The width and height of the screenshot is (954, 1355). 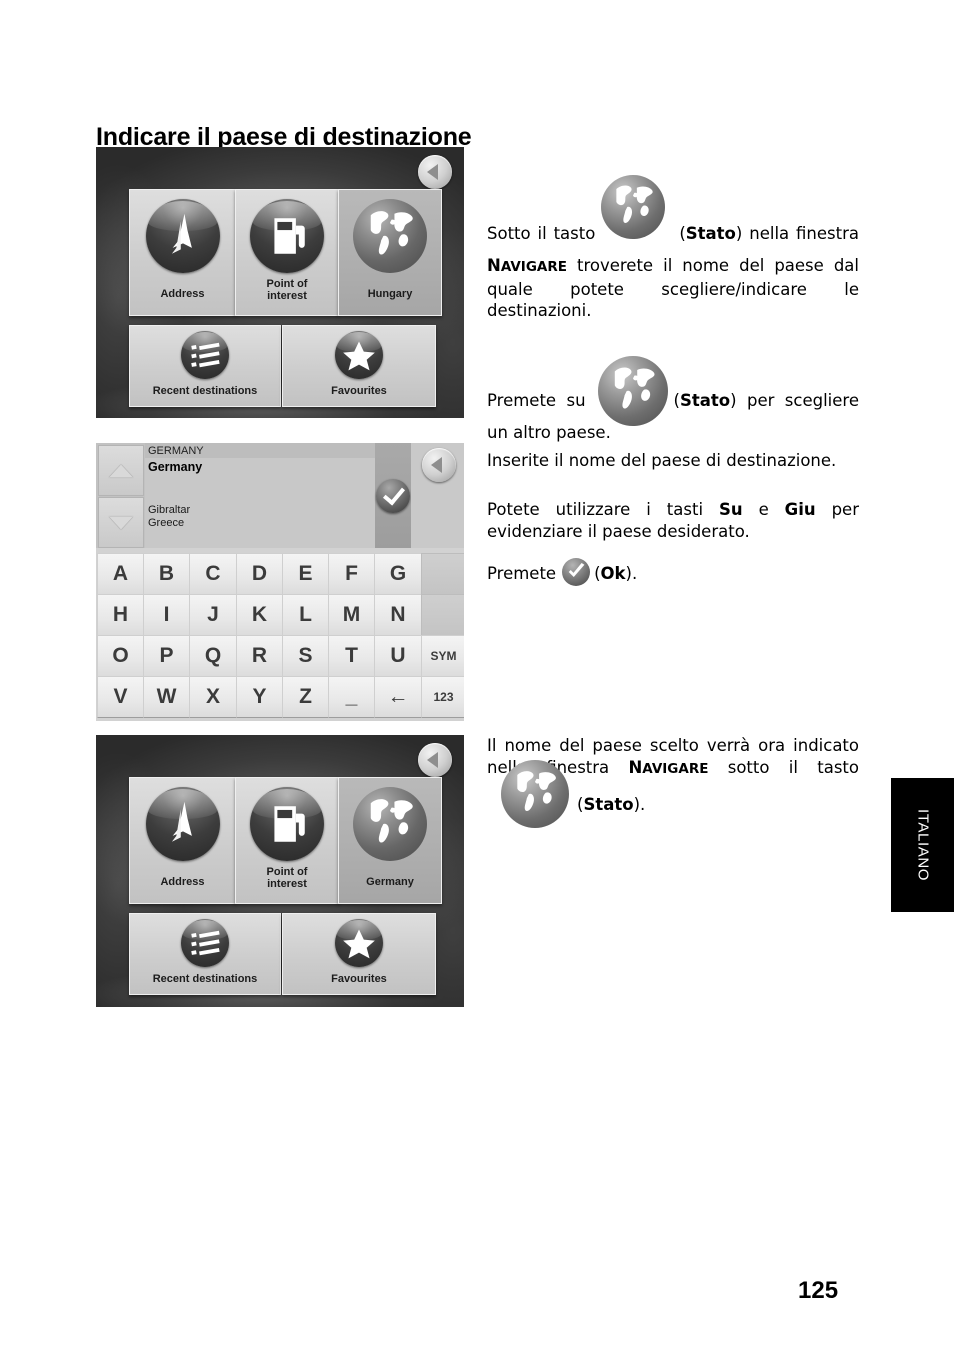 What do you see at coordinates (763, 509) in the screenshot?
I see `p4-part2: e` at bounding box center [763, 509].